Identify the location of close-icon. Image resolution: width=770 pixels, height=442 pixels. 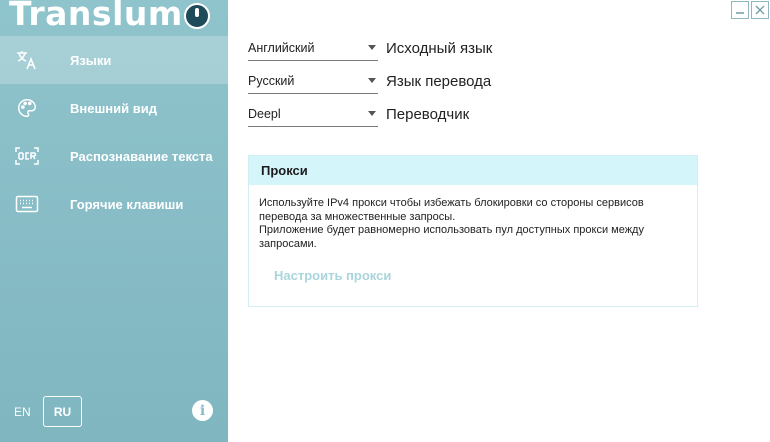
(760, 10).